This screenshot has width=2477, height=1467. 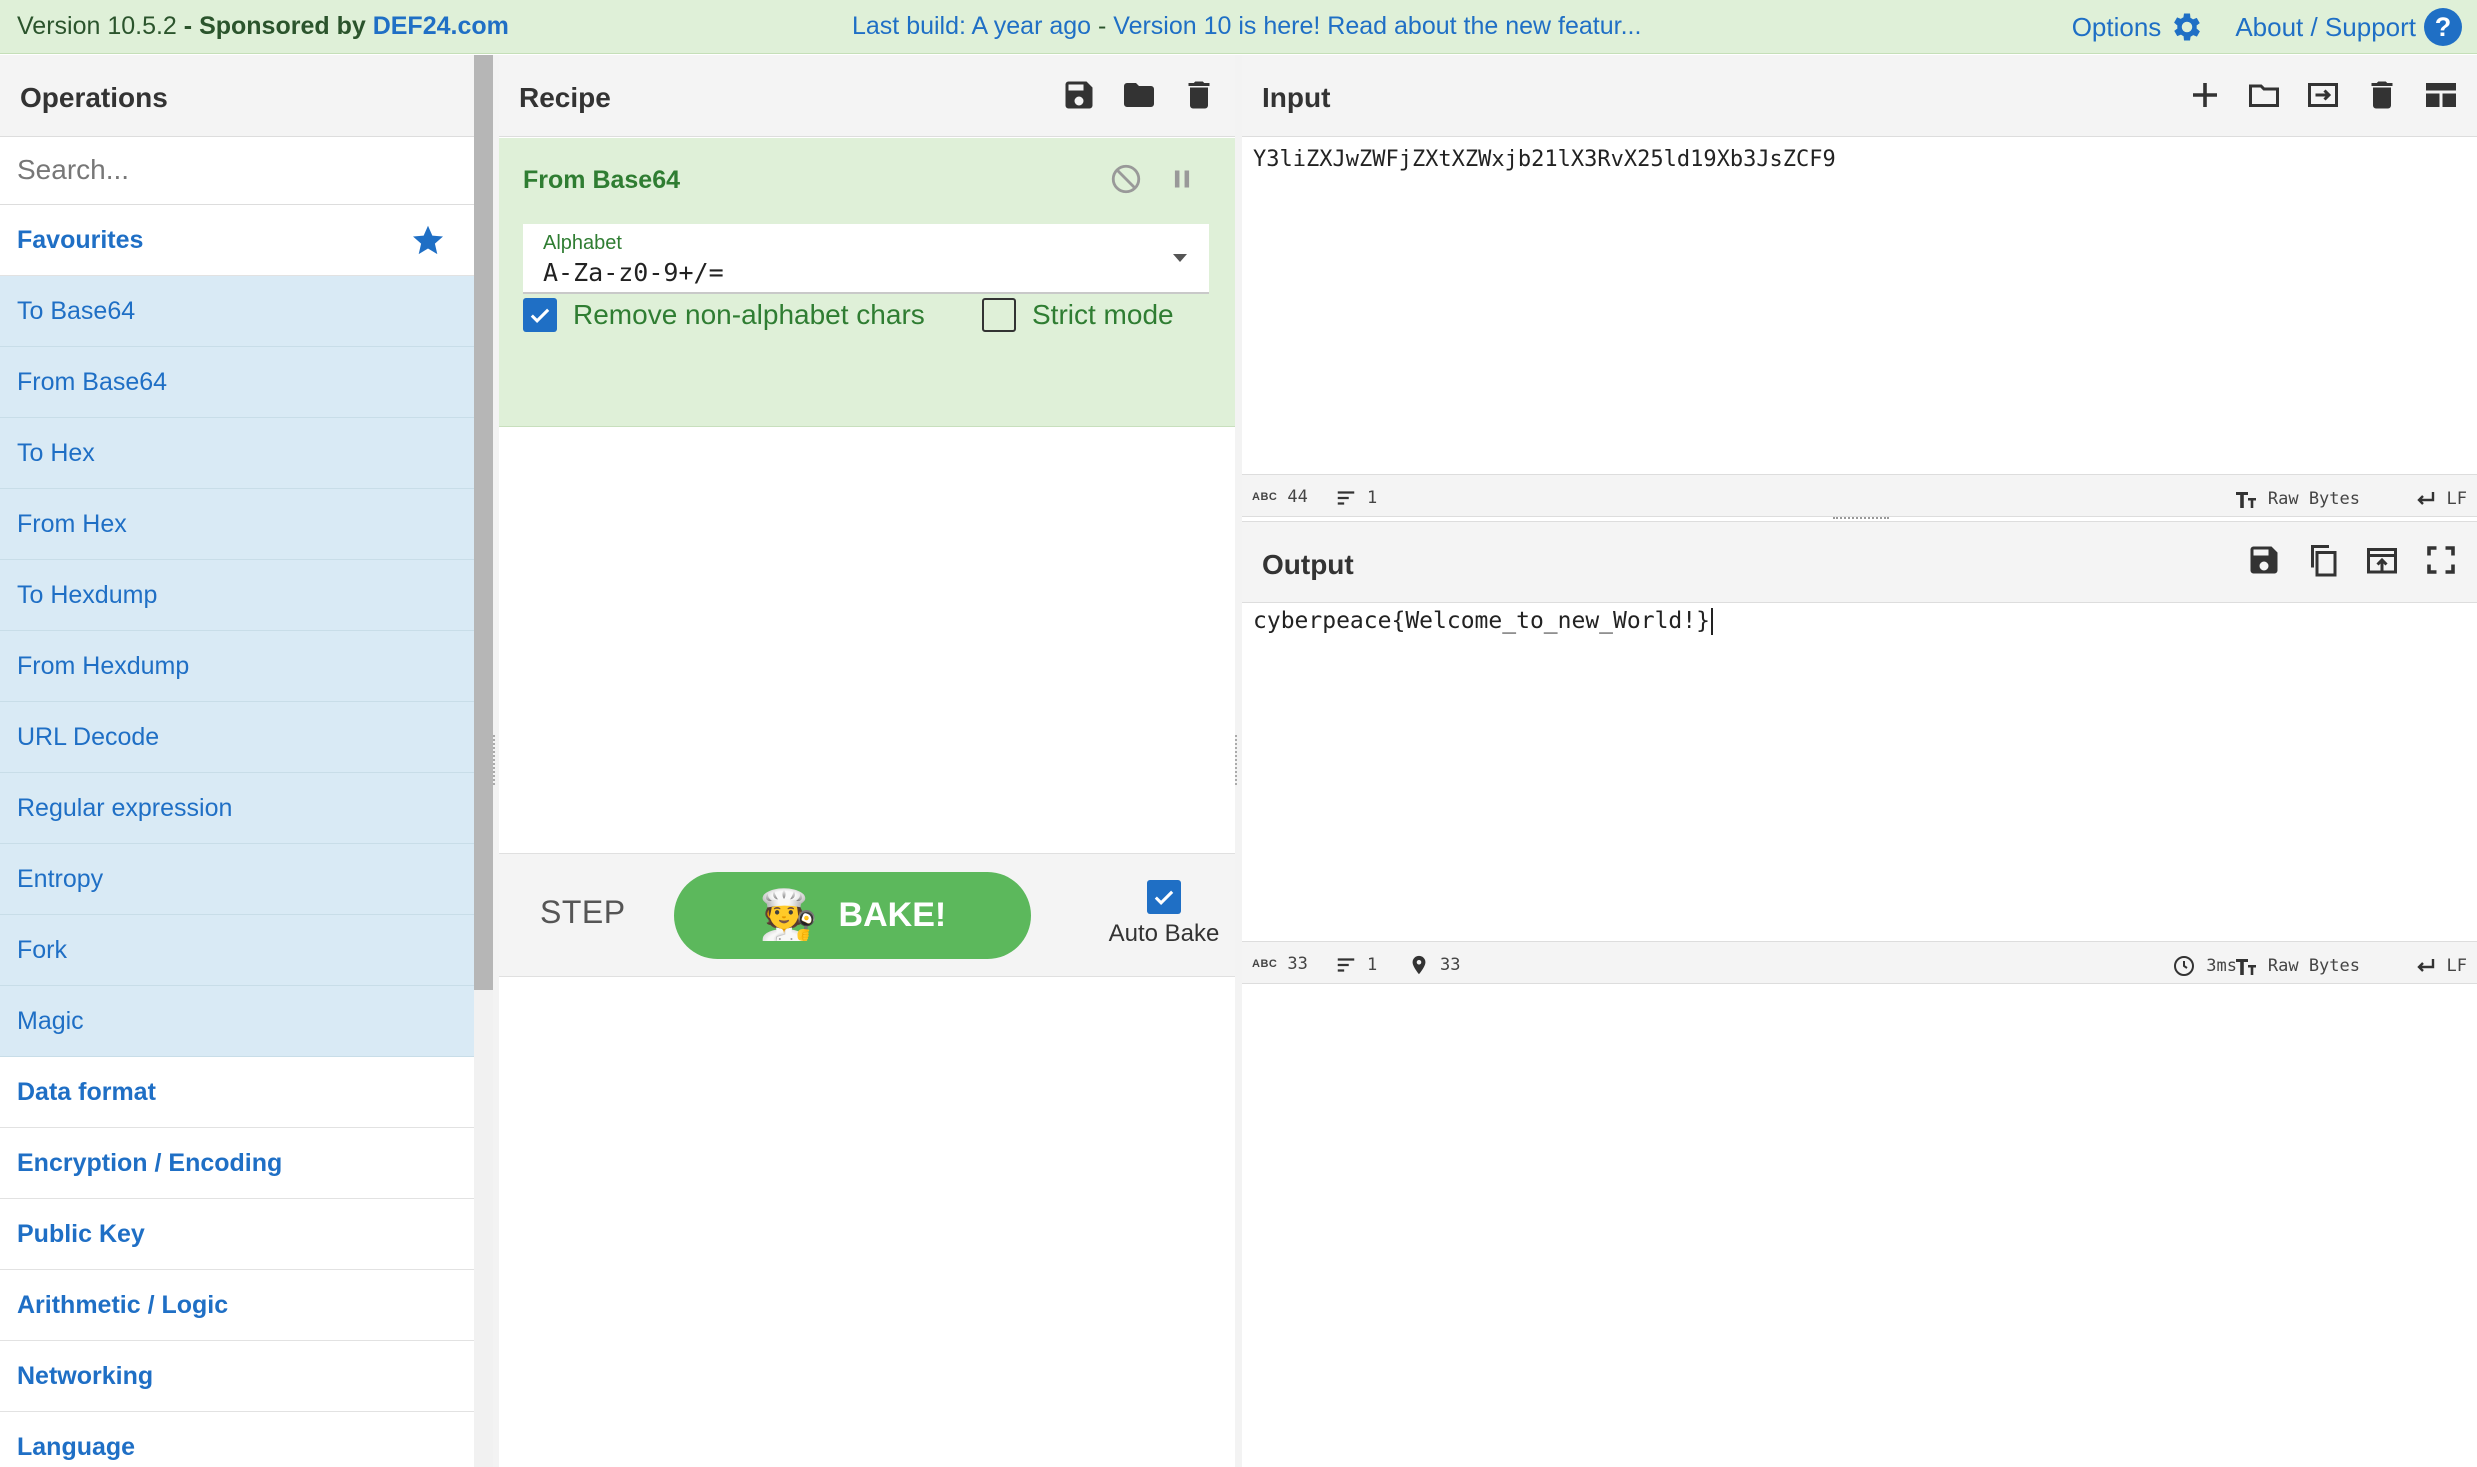 I want to click on remove-nonalphabet-checkbox: Remove non-alphabet chars, so click(x=724, y=315).